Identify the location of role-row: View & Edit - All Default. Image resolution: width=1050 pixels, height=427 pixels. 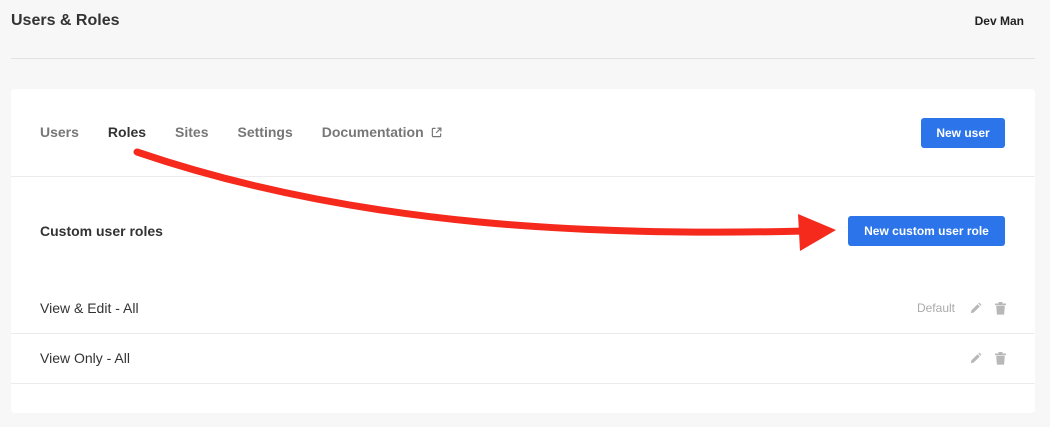
(523, 308).